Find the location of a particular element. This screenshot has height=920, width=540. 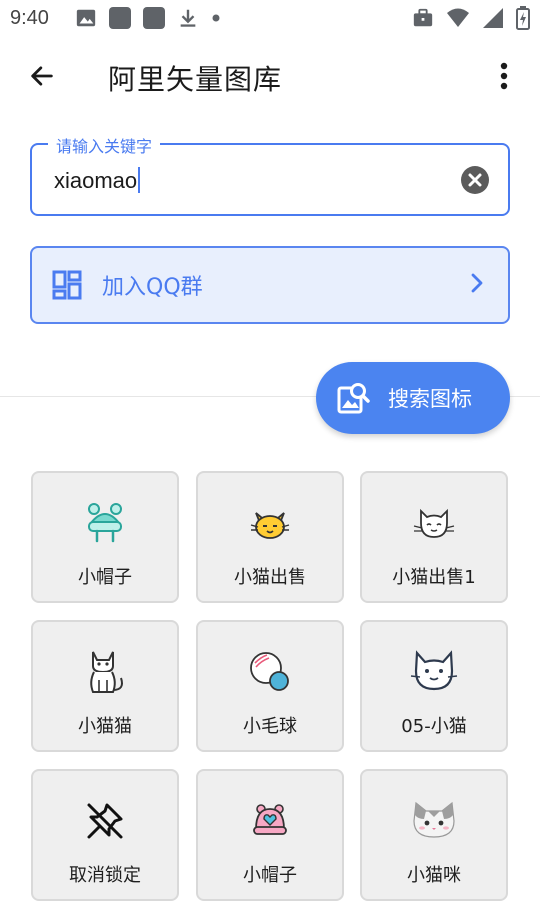

icon-card: 小毛球 is located at coordinates (270, 686).